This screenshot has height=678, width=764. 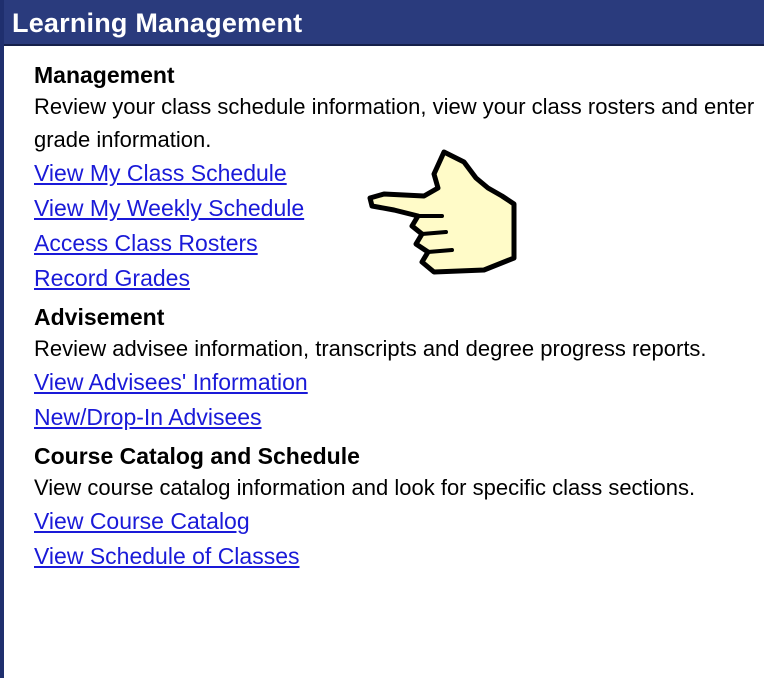 What do you see at coordinates (142, 521) in the screenshot?
I see `link-view-course-catalog: View Course Catalog` at bounding box center [142, 521].